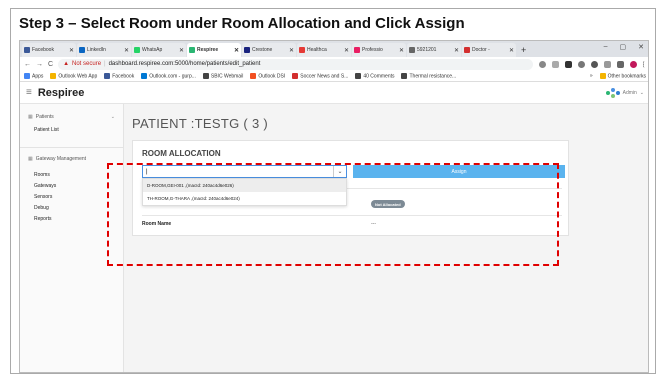 Image resolution: width=664 pixels, height=379 pixels. Describe the element at coordinates (388, 204) in the screenshot. I see `status-badge: Not Allocated` at that location.